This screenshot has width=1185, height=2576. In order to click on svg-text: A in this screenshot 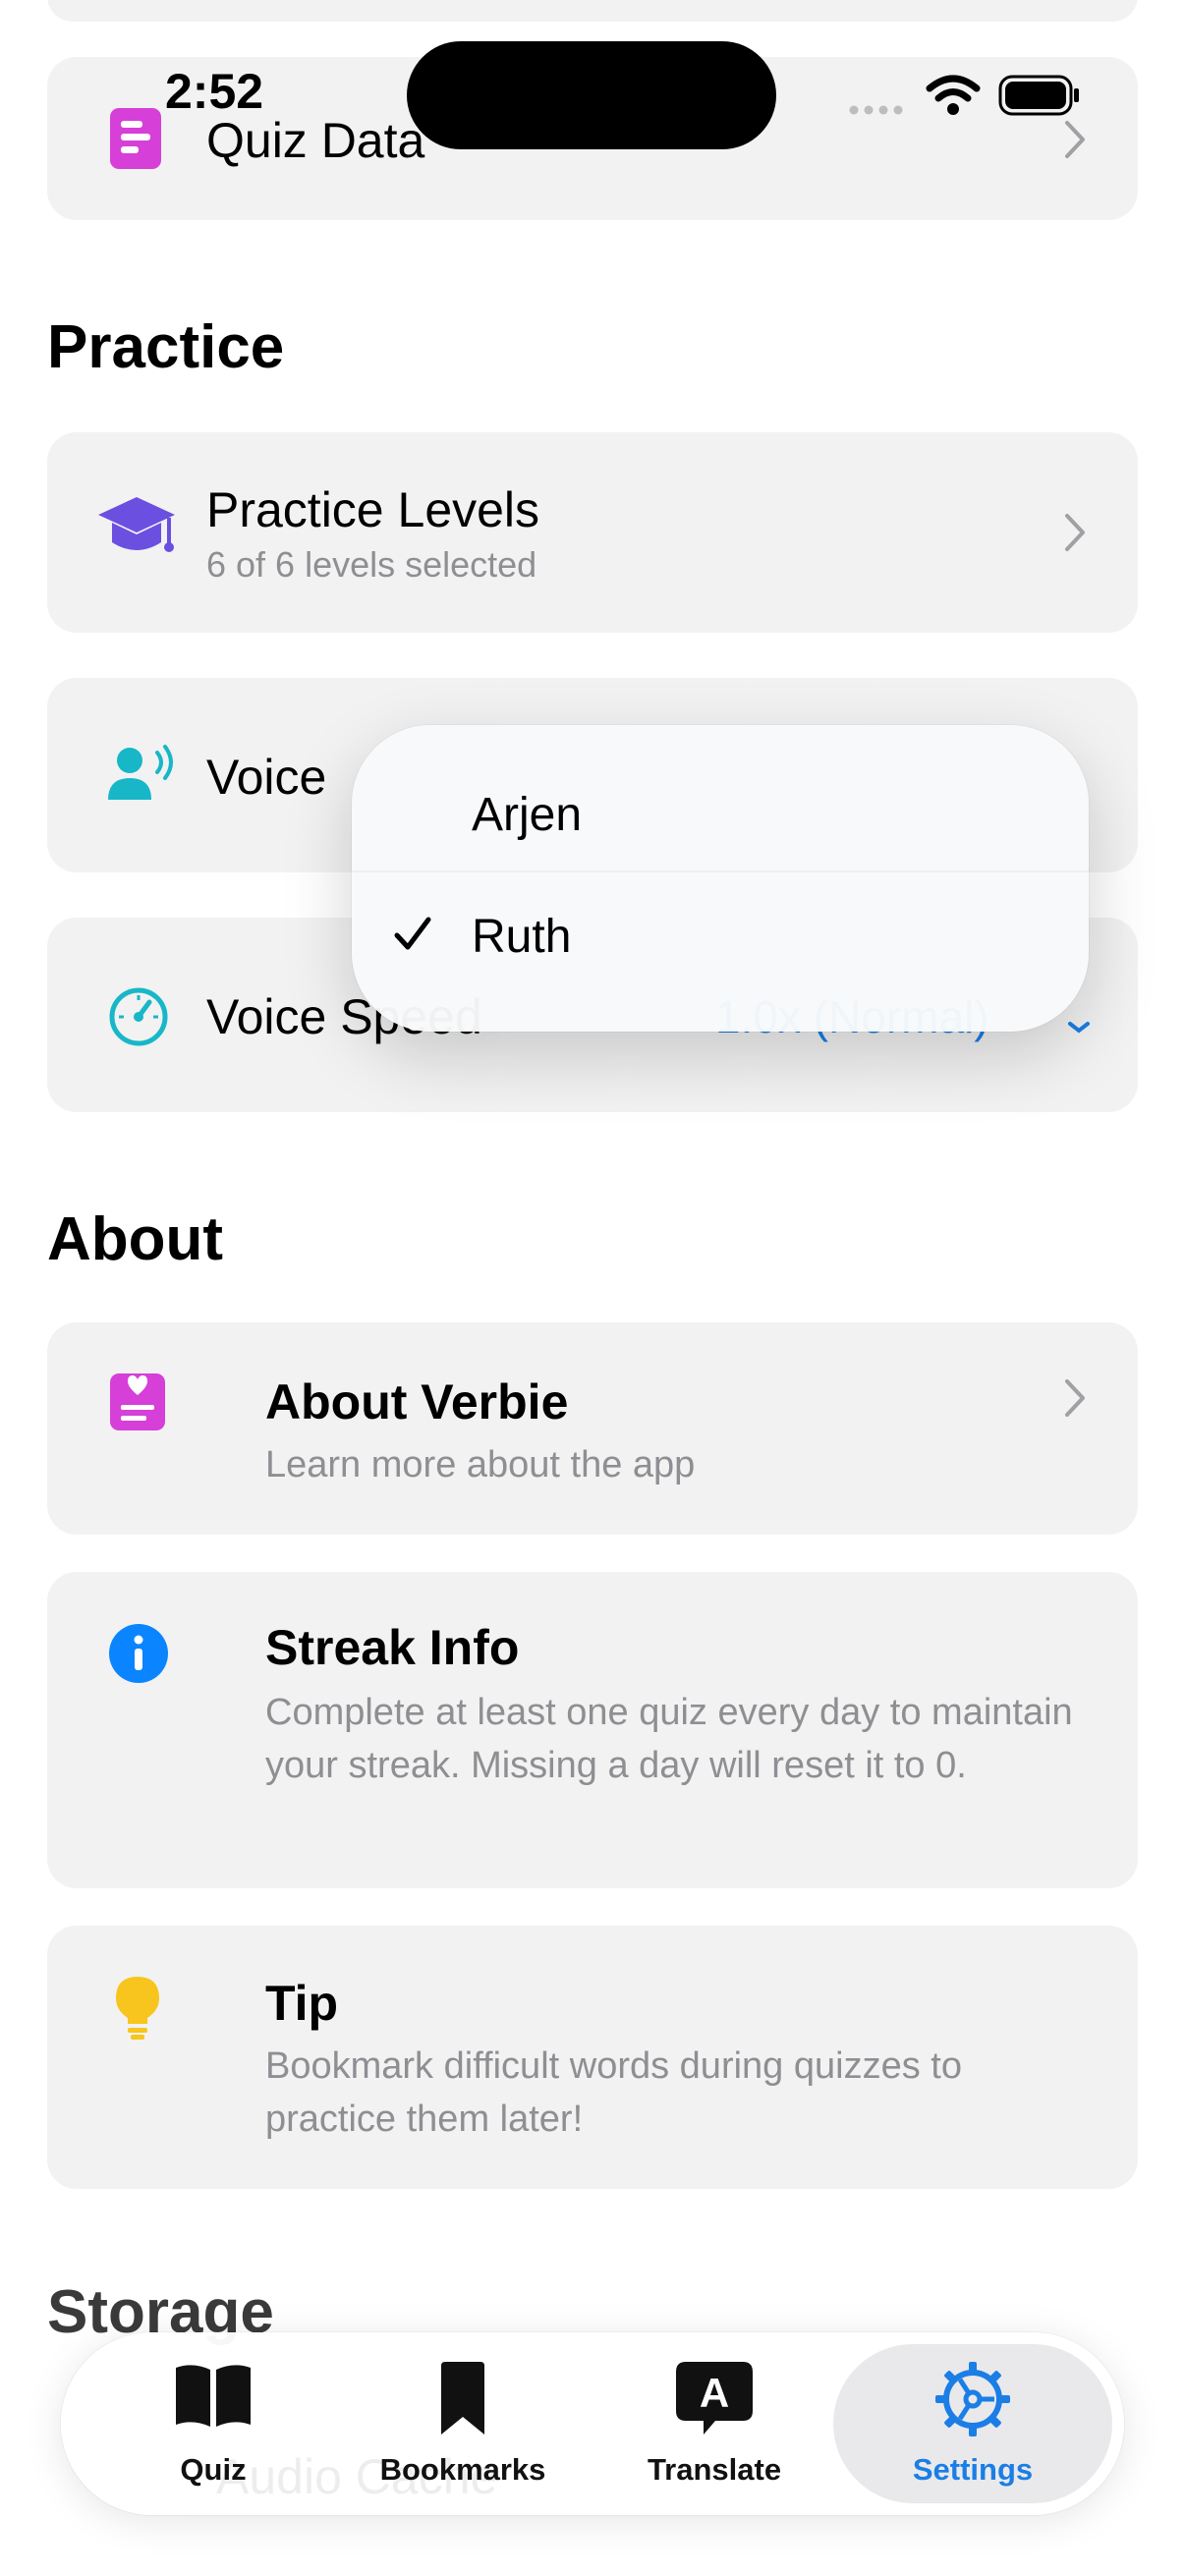, I will do `click(715, 2393)`.